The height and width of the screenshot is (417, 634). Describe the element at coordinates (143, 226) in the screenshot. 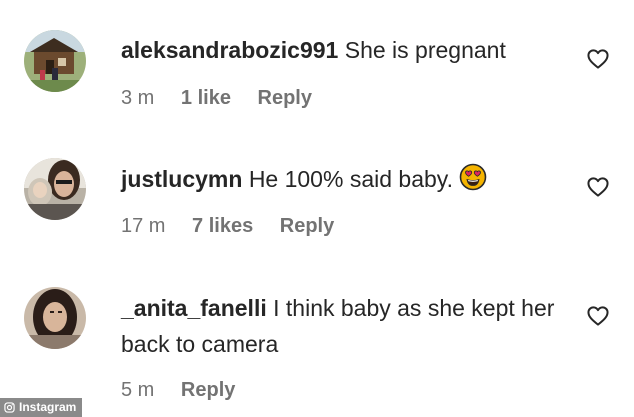

I see `comment-timestamp: 17 m` at that location.